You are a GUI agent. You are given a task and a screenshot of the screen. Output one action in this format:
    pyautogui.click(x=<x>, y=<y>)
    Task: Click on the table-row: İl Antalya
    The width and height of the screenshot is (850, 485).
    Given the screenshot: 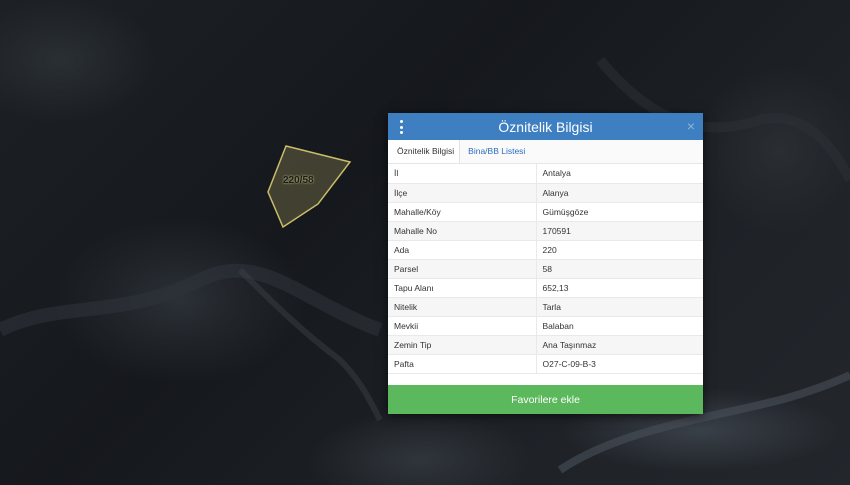 What is the action you would take?
    pyautogui.click(x=545, y=174)
    